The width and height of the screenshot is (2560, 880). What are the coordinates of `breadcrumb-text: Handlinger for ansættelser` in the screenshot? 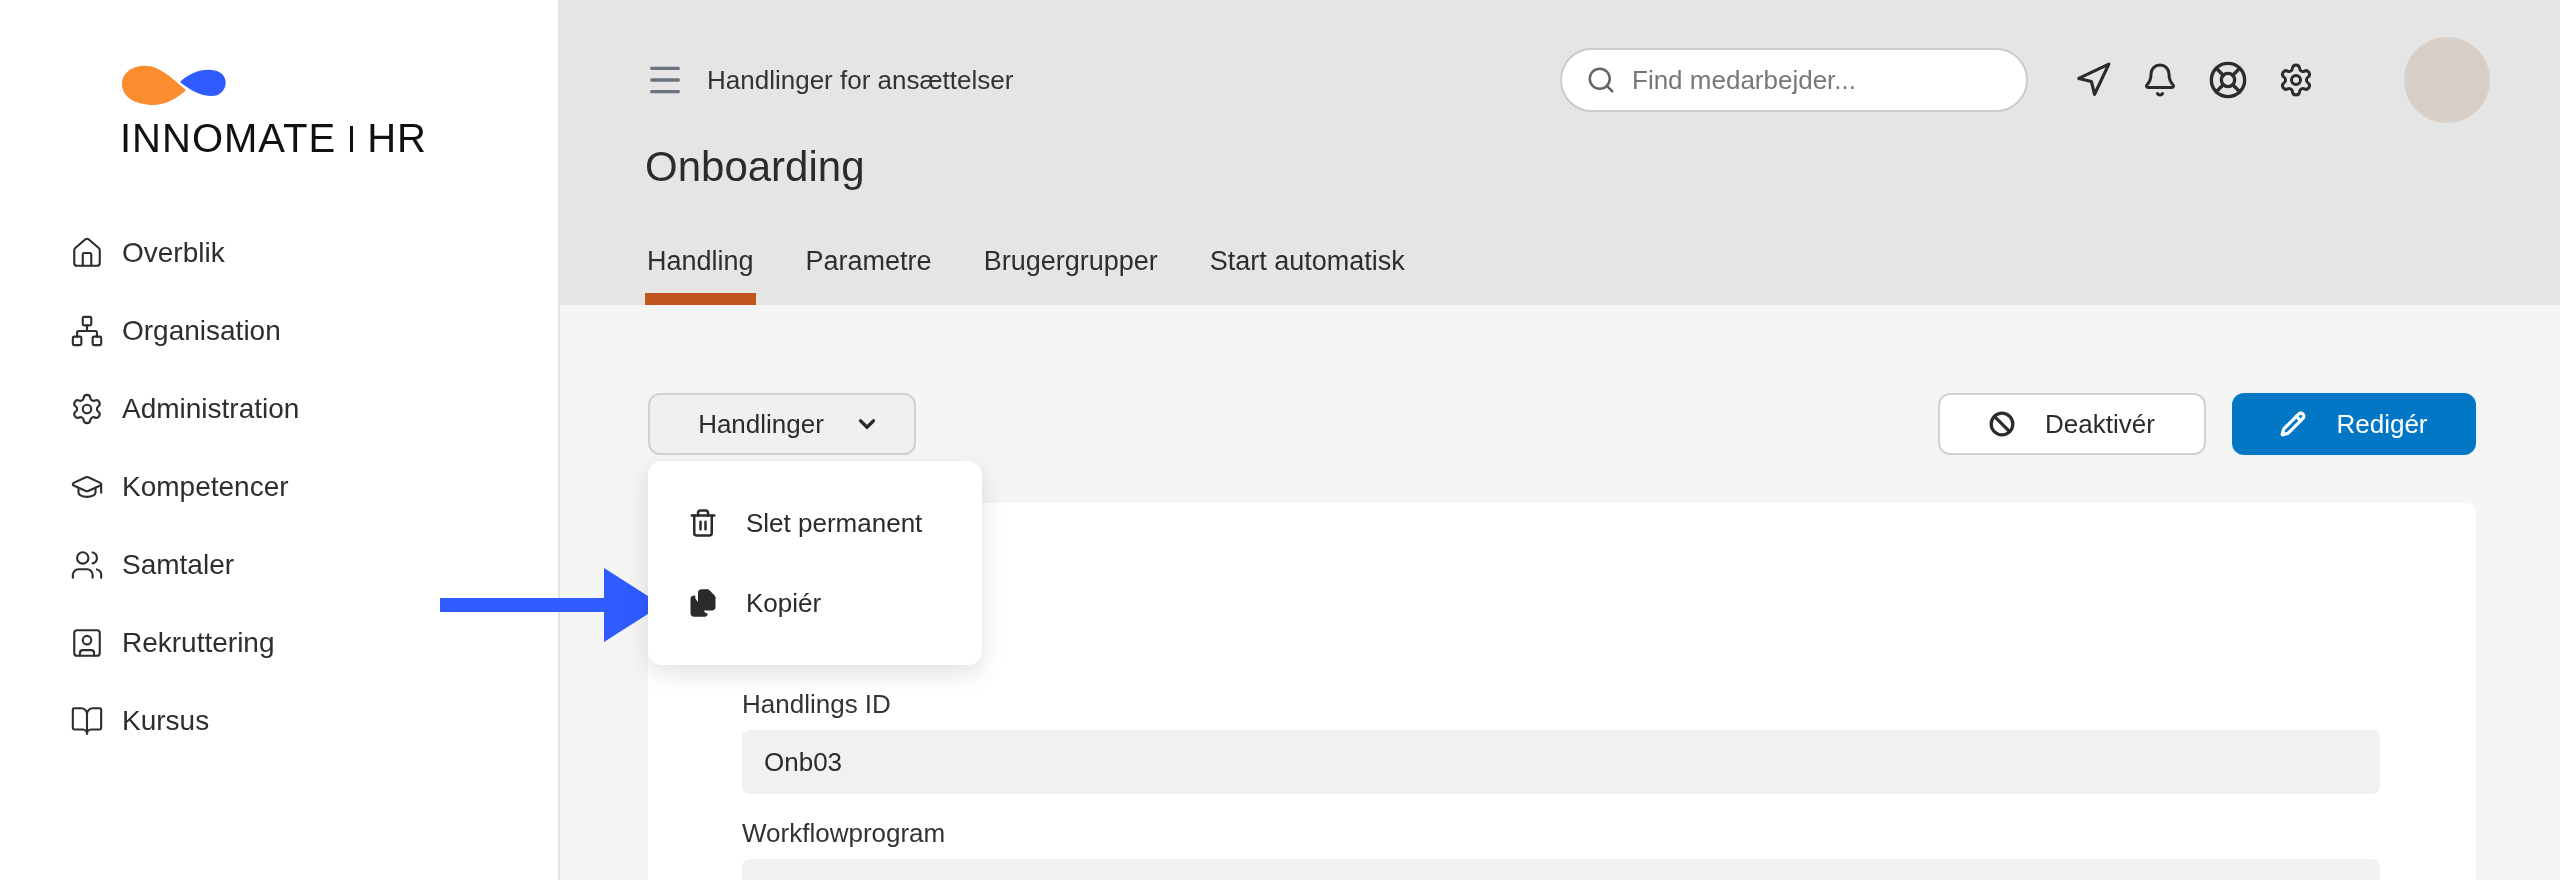 It's located at (860, 80).